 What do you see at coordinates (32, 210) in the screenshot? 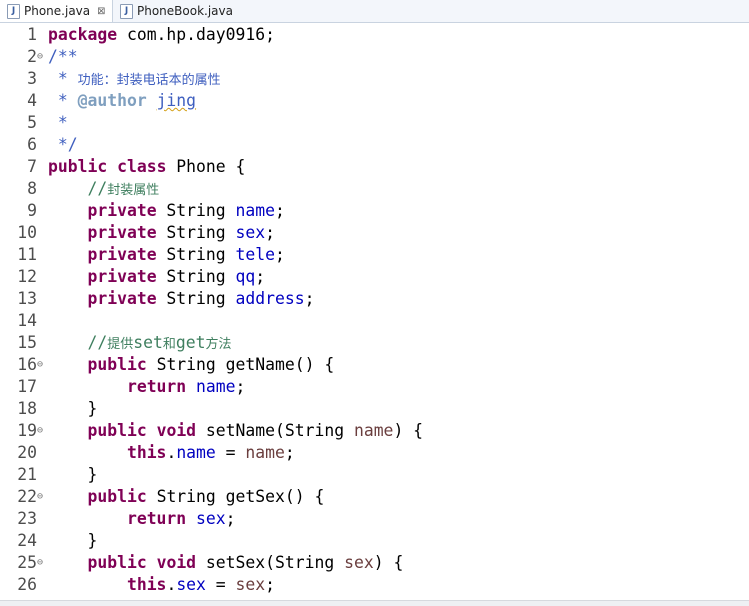
I see `line-number: 9` at bounding box center [32, 210].